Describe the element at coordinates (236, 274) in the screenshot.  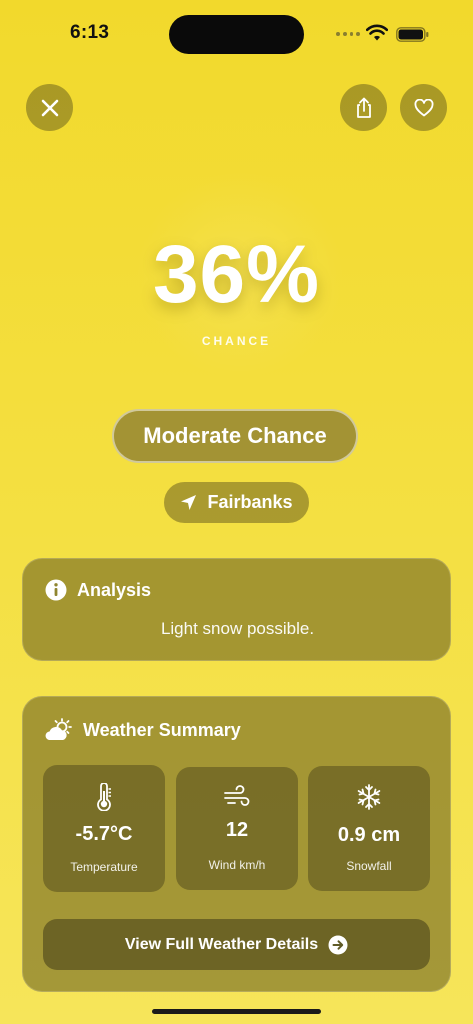
I see `probability-value: 36%` at that location.